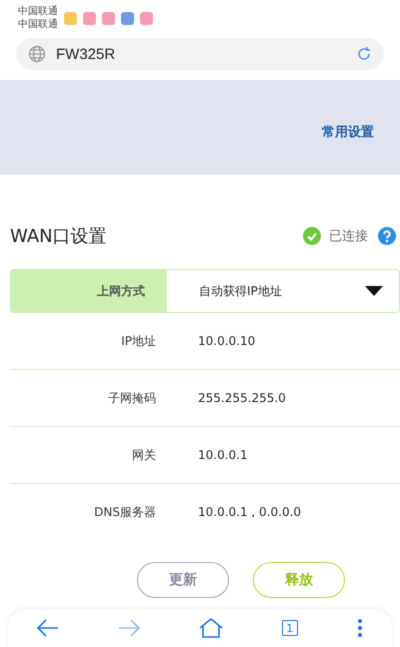  Describe the element at coordinates (144, 455) in the screenshot. I see `field-label: 网关` at that location.